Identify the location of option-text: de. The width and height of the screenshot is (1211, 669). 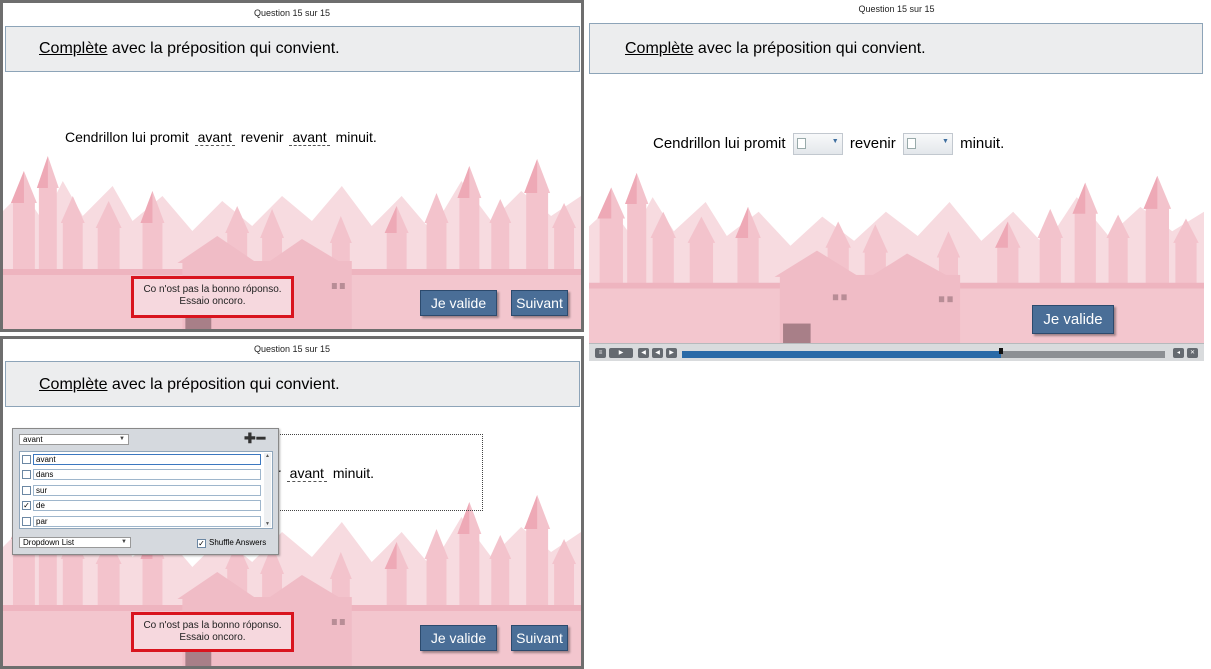
(147, 505).